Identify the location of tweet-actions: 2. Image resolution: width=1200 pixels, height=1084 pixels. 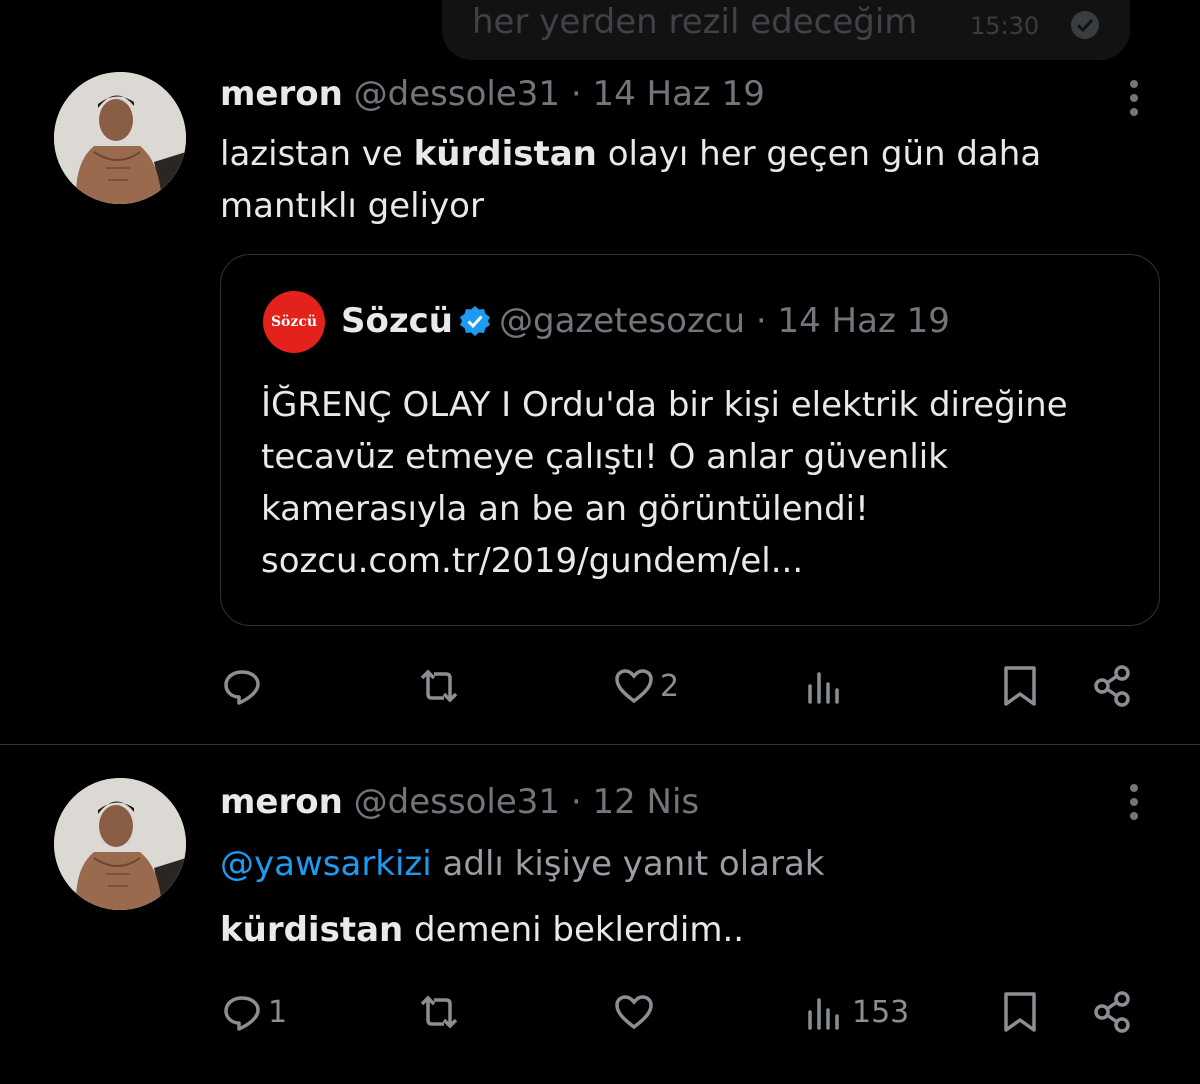
(600, 686).